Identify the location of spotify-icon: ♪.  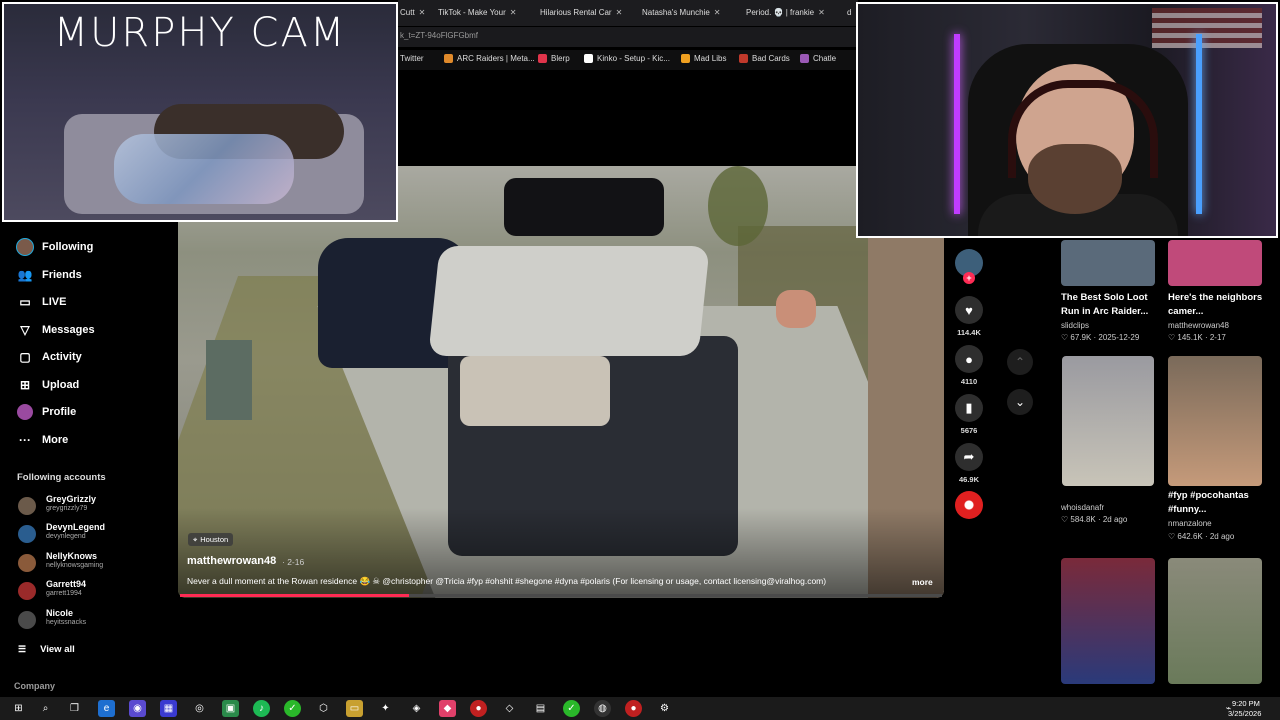
(261, 708).